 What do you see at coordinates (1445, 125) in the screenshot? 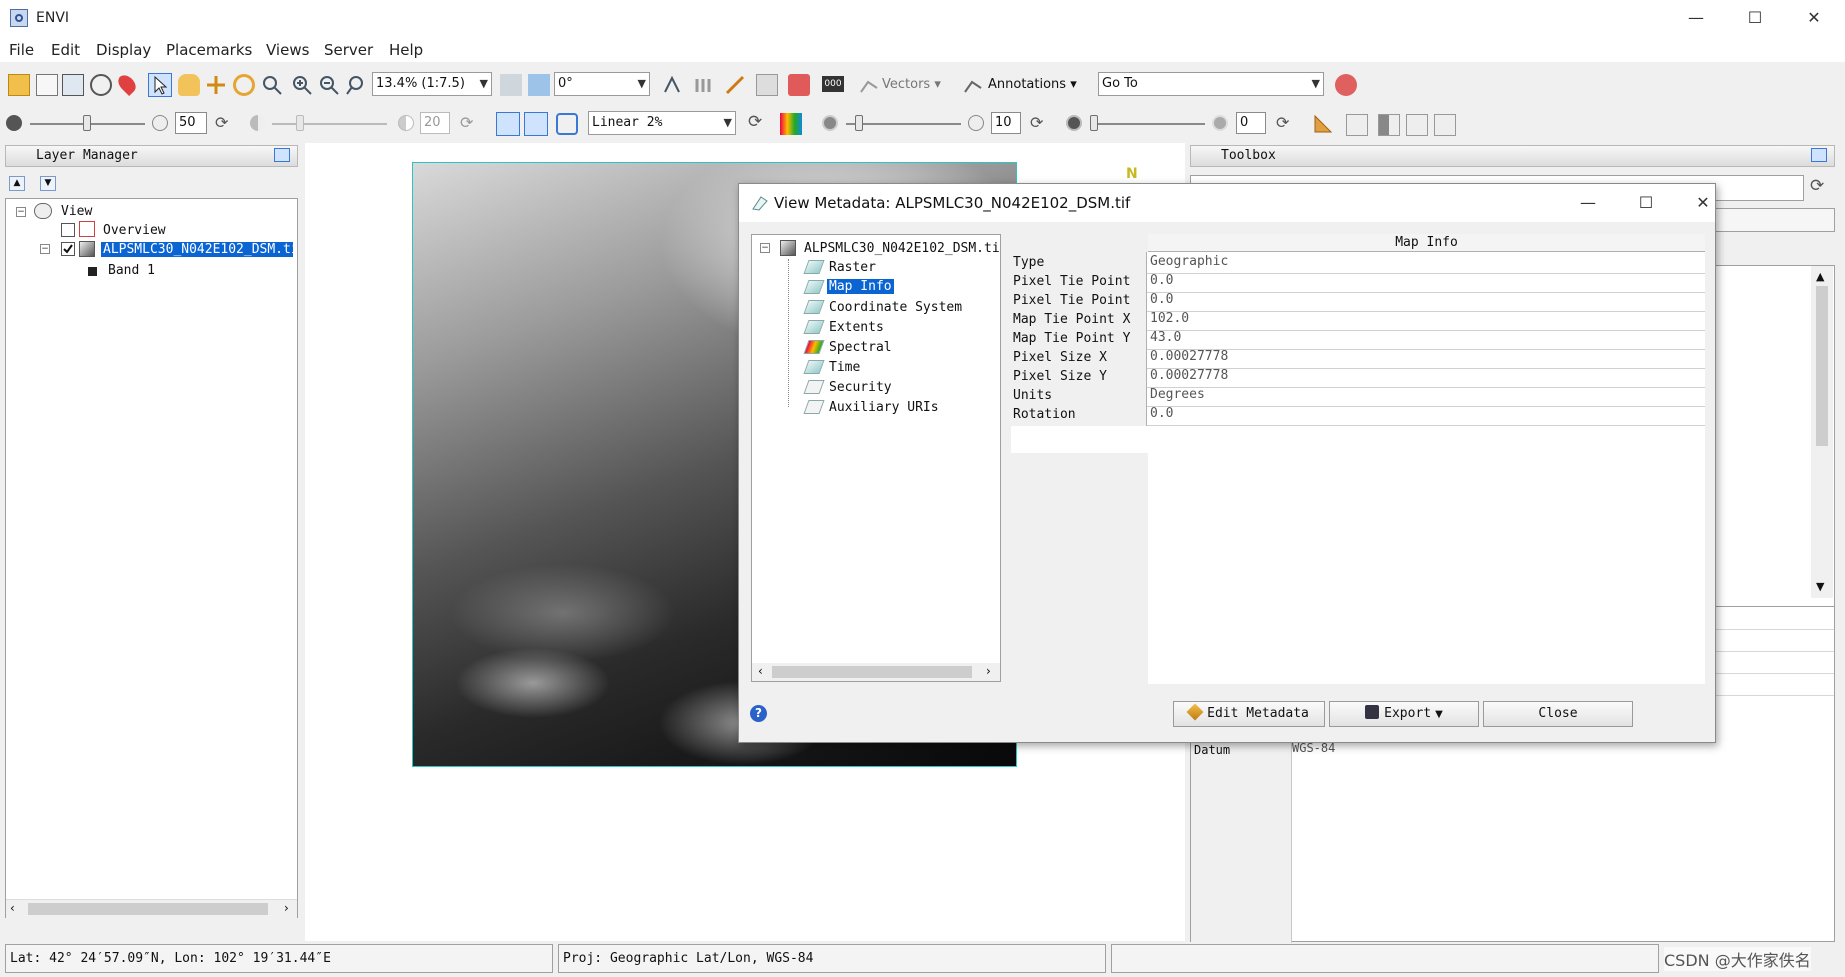
I see `chip-view-icon` at bounding box center [1445, 125].